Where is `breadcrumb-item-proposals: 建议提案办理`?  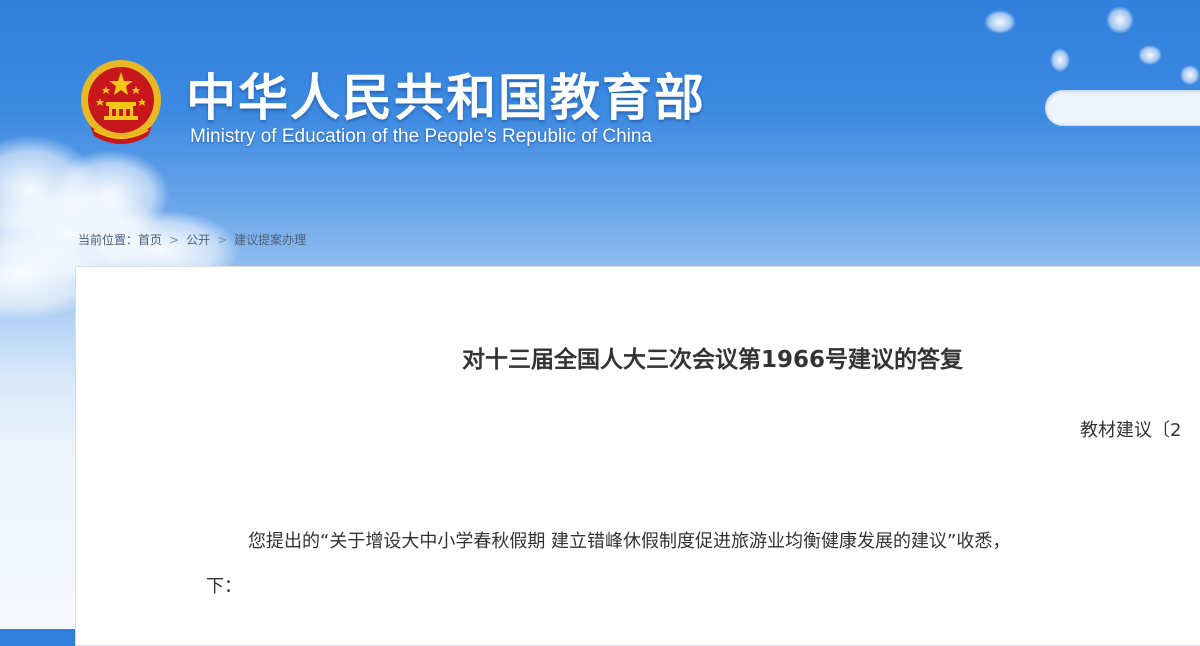
breadcrumb-item-proposals: 建议提案办理 is located at coordinates (270, 240).